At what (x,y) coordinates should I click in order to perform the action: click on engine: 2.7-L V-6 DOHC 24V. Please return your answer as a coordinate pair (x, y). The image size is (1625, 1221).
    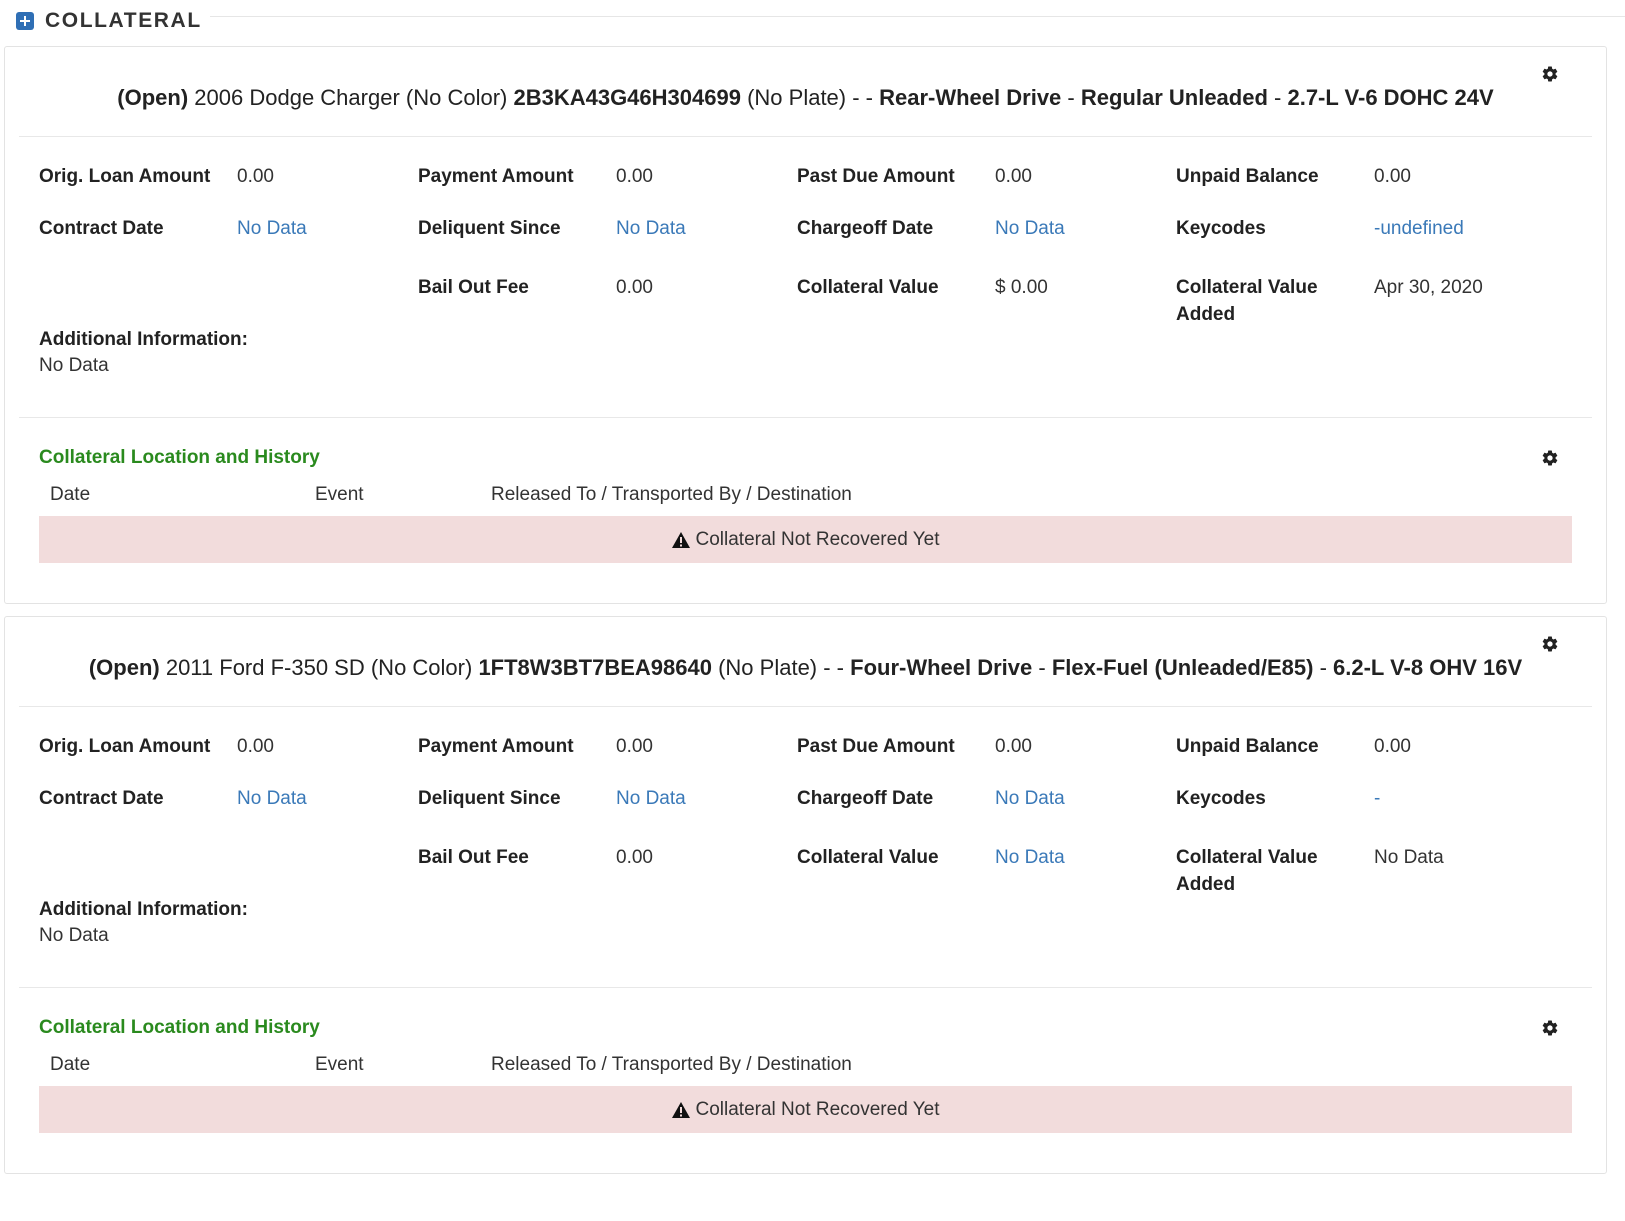
    Looking at the image, I should click on (1390, 97).